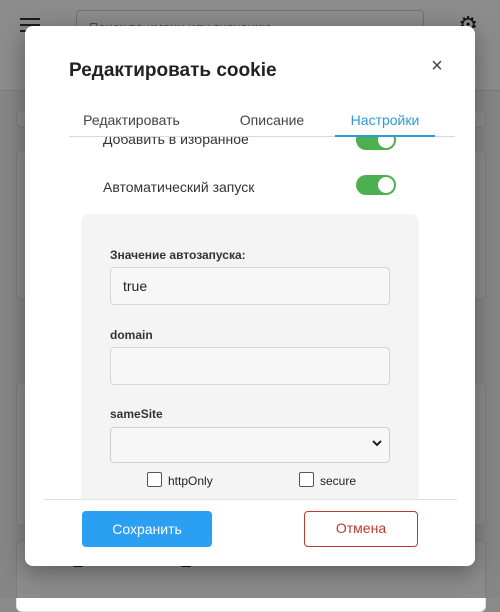  I want to click on samesite-select, so click(250, 445).